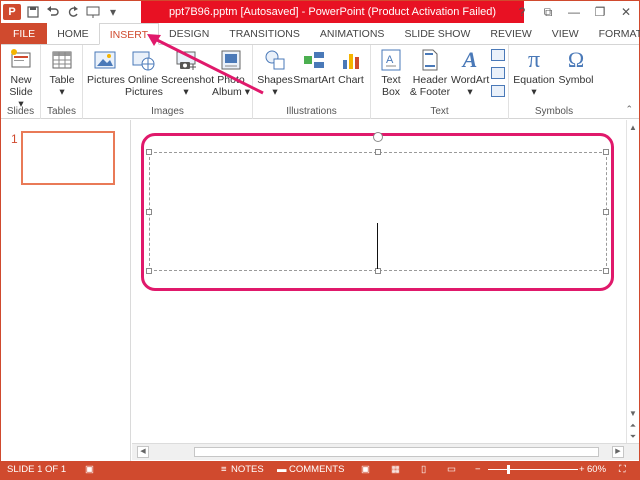 Image resolution: width=640 pixels, height=480 pixels. I want to click on tables-group-label: Tables, so click(61, 111).